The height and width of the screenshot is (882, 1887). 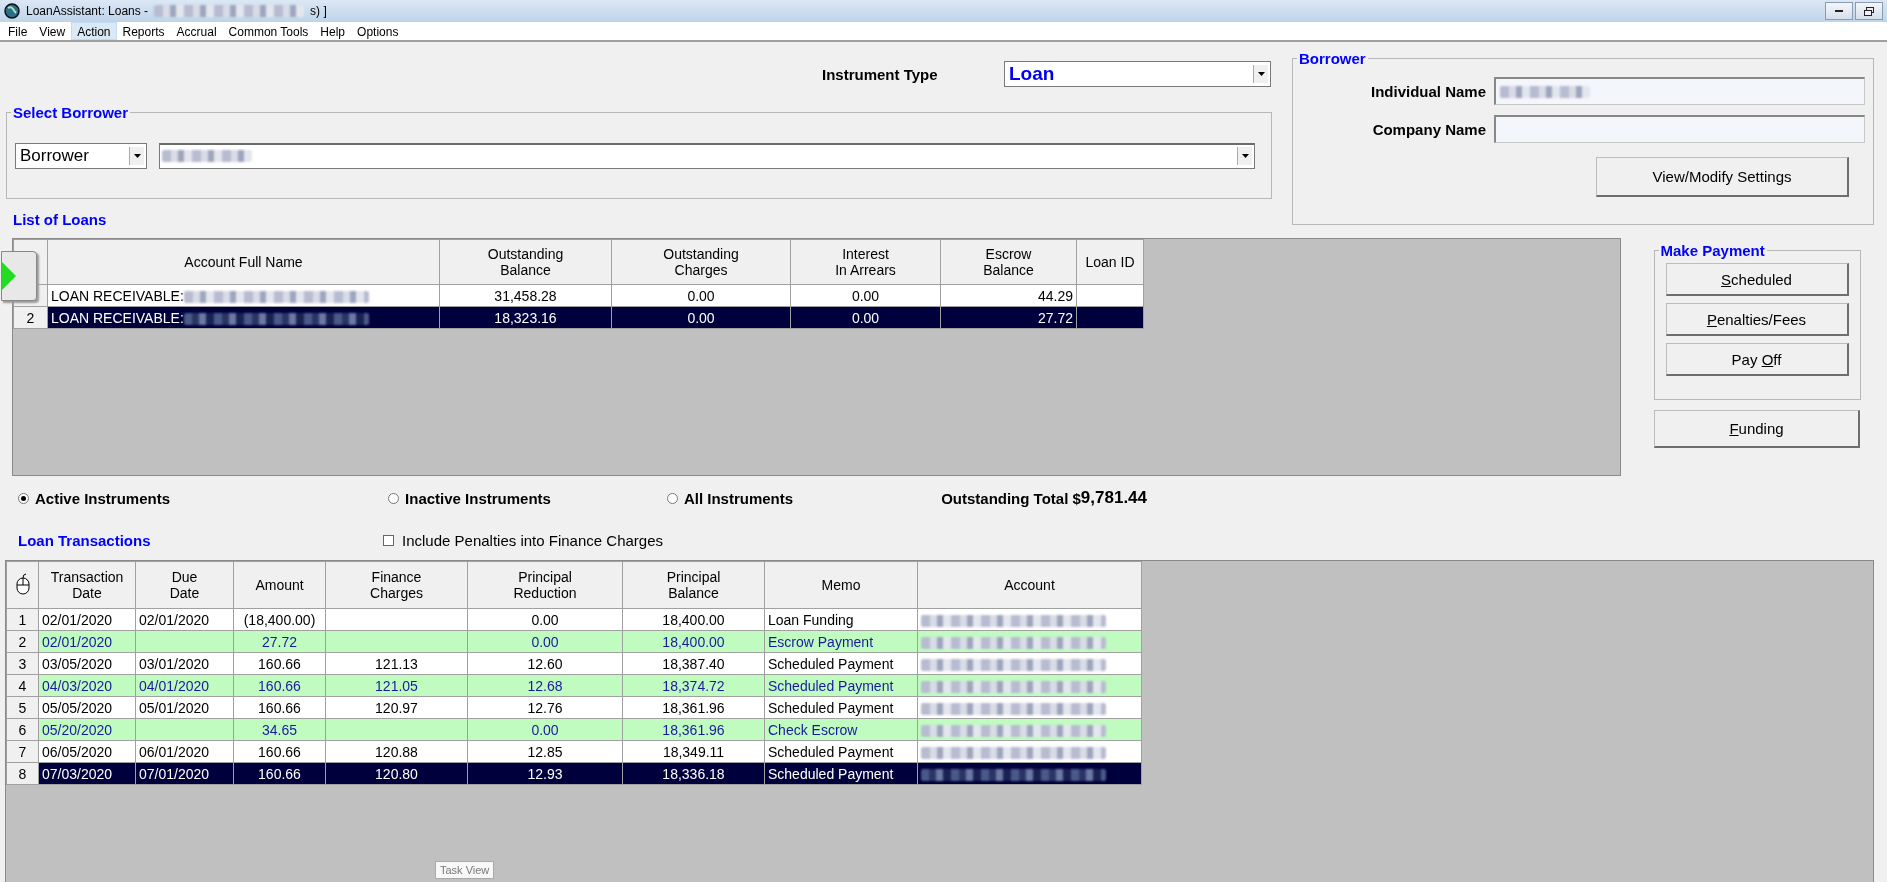 I want to click on payment-button: Pay Off, so click(x=1757, y=359).